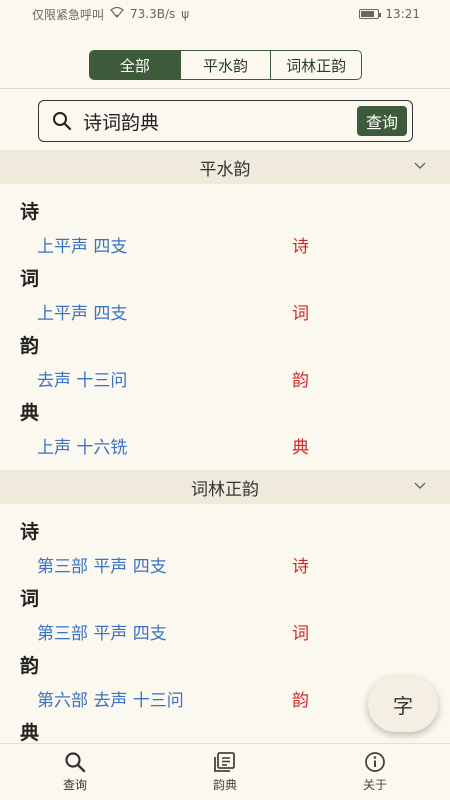  Describe the element at coordinates (224, 785) in the screenshot. I see `nav-label-dictionary: 韵典` at that location.